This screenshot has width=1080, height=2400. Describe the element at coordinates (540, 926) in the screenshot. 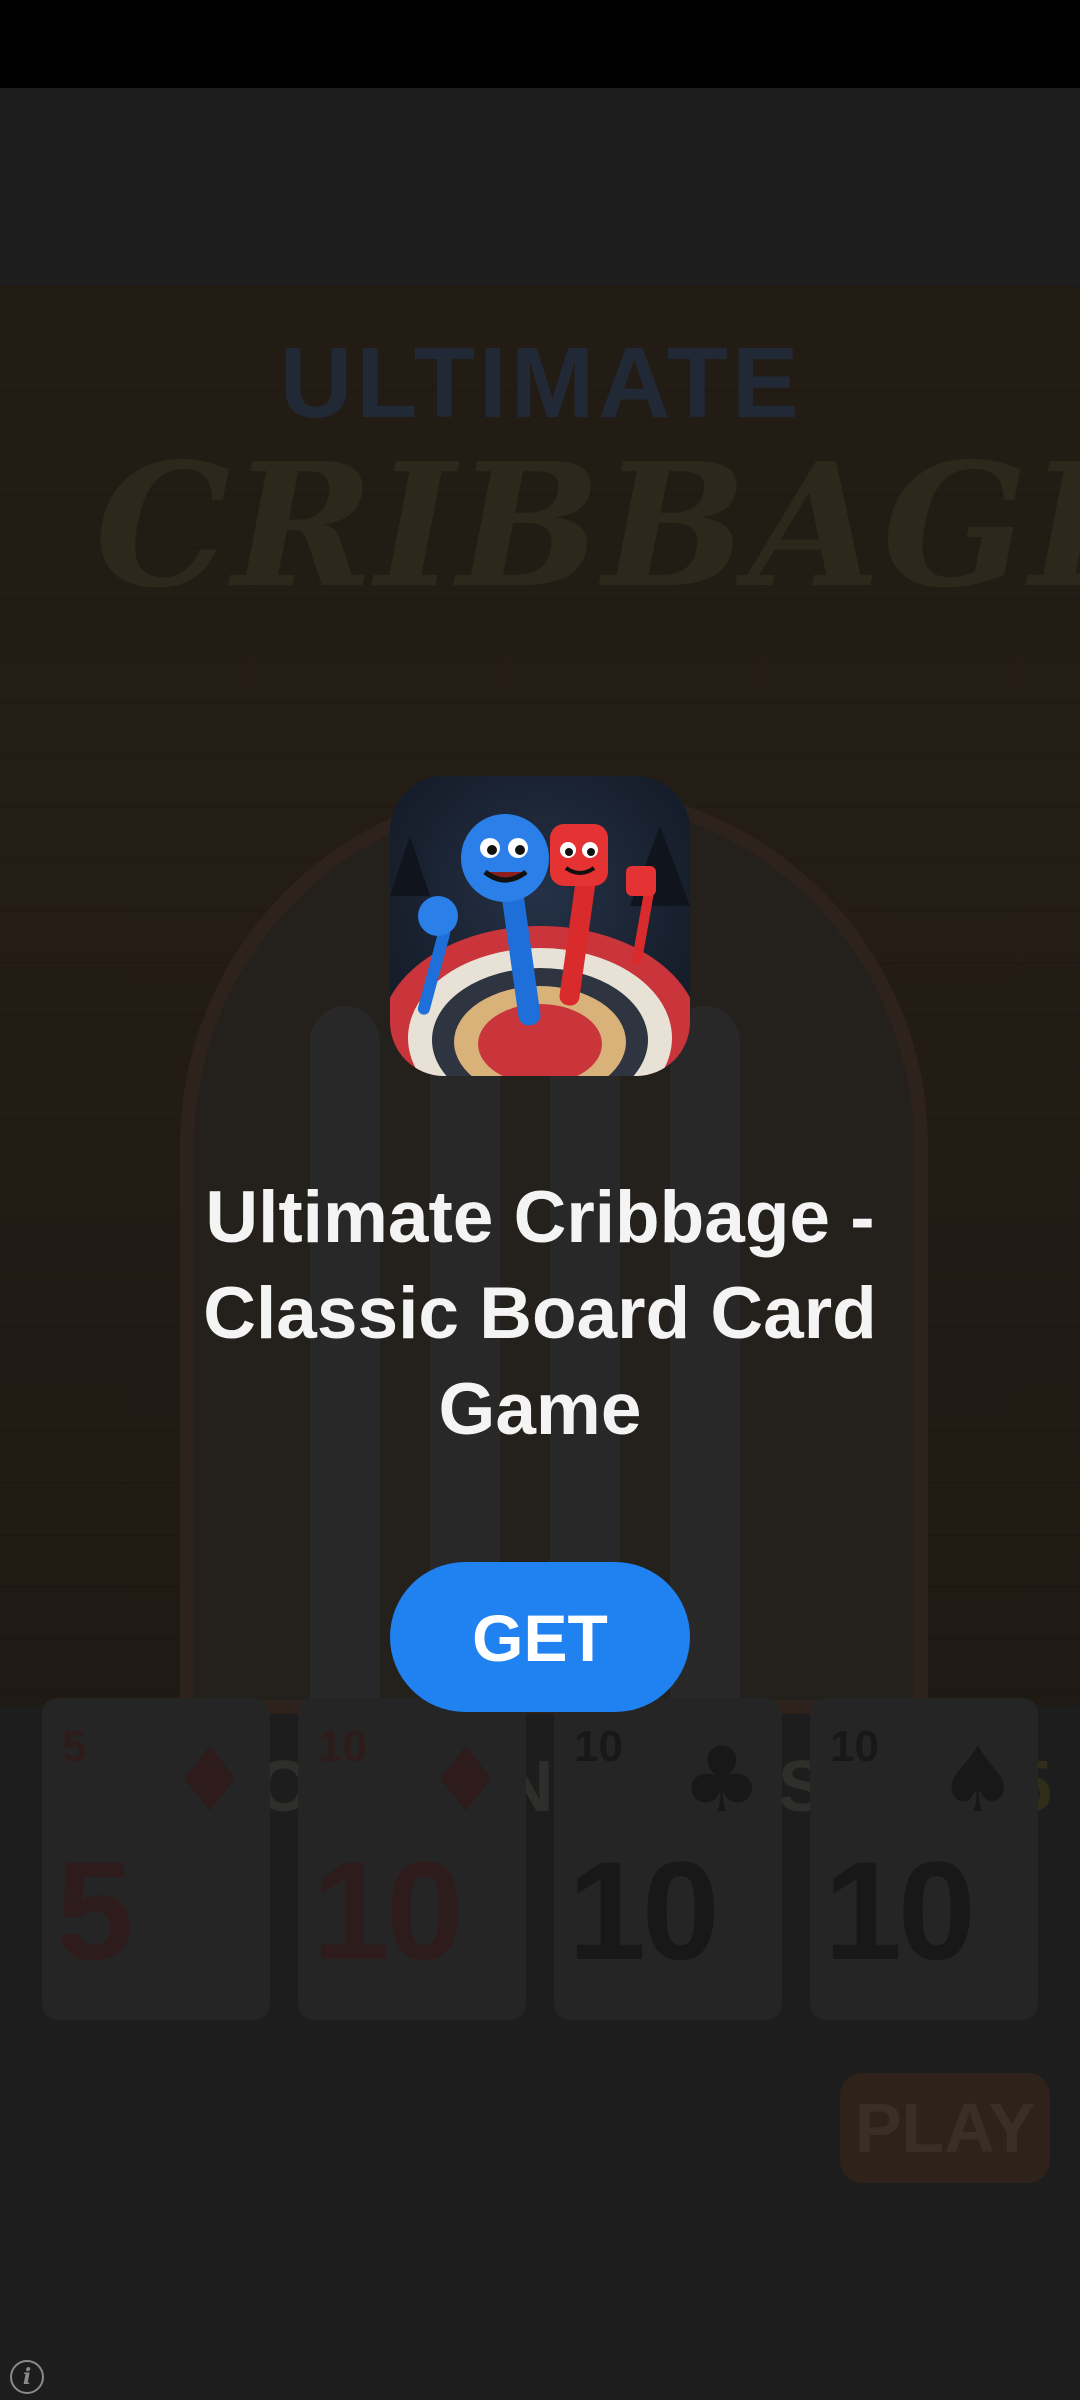

I see `app-icon-cribbage-pegs` at that location.